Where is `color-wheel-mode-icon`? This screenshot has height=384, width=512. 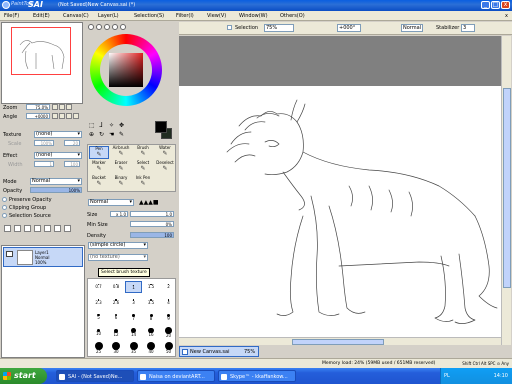 color-wheel-mode-icon is located at coordinates (91, 27).